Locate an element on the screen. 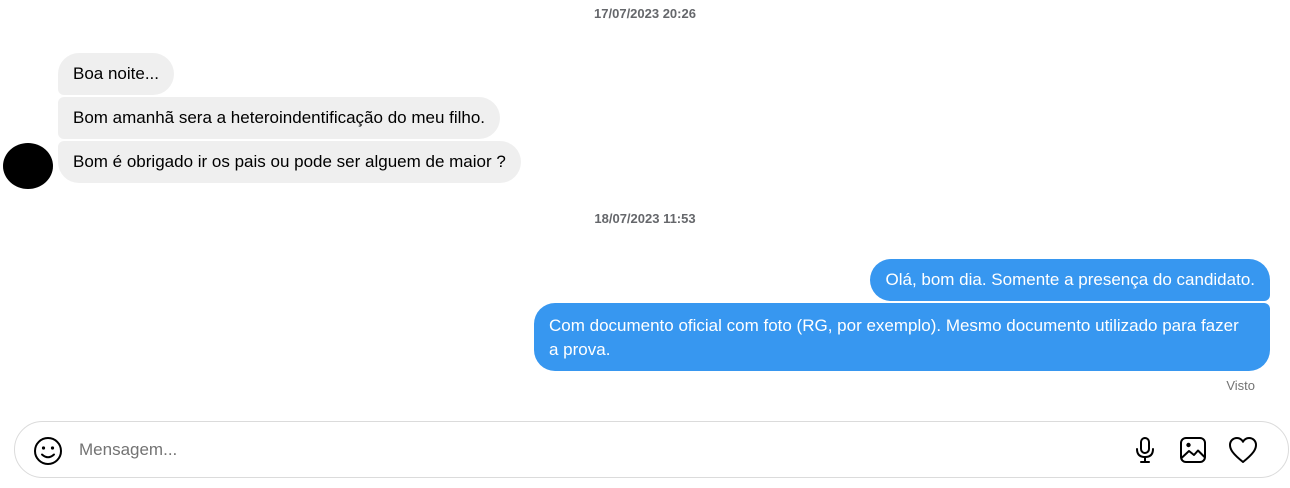 The height and width of the screenshot is (488, 1290). emoji-icon is located at coordinates (48, 451).